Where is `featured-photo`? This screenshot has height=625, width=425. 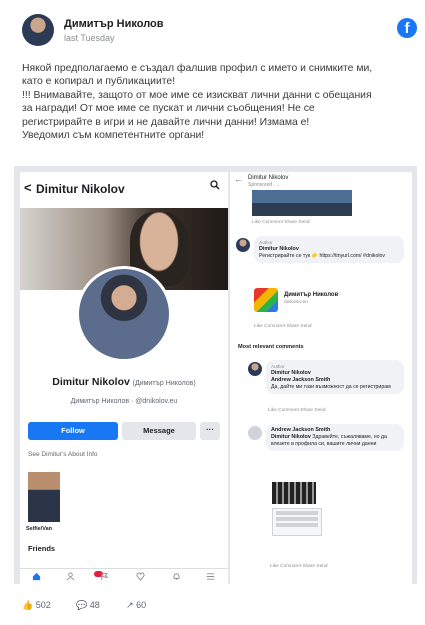 featured-photo is located at coordinates (44, 497).